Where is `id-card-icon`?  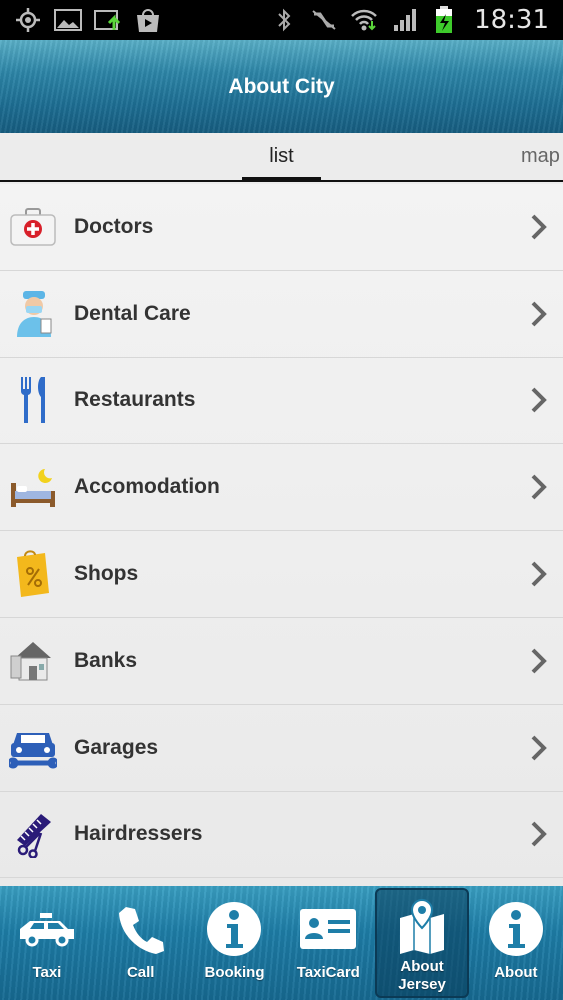 id-card-icon is located at coordinates (328, 929).